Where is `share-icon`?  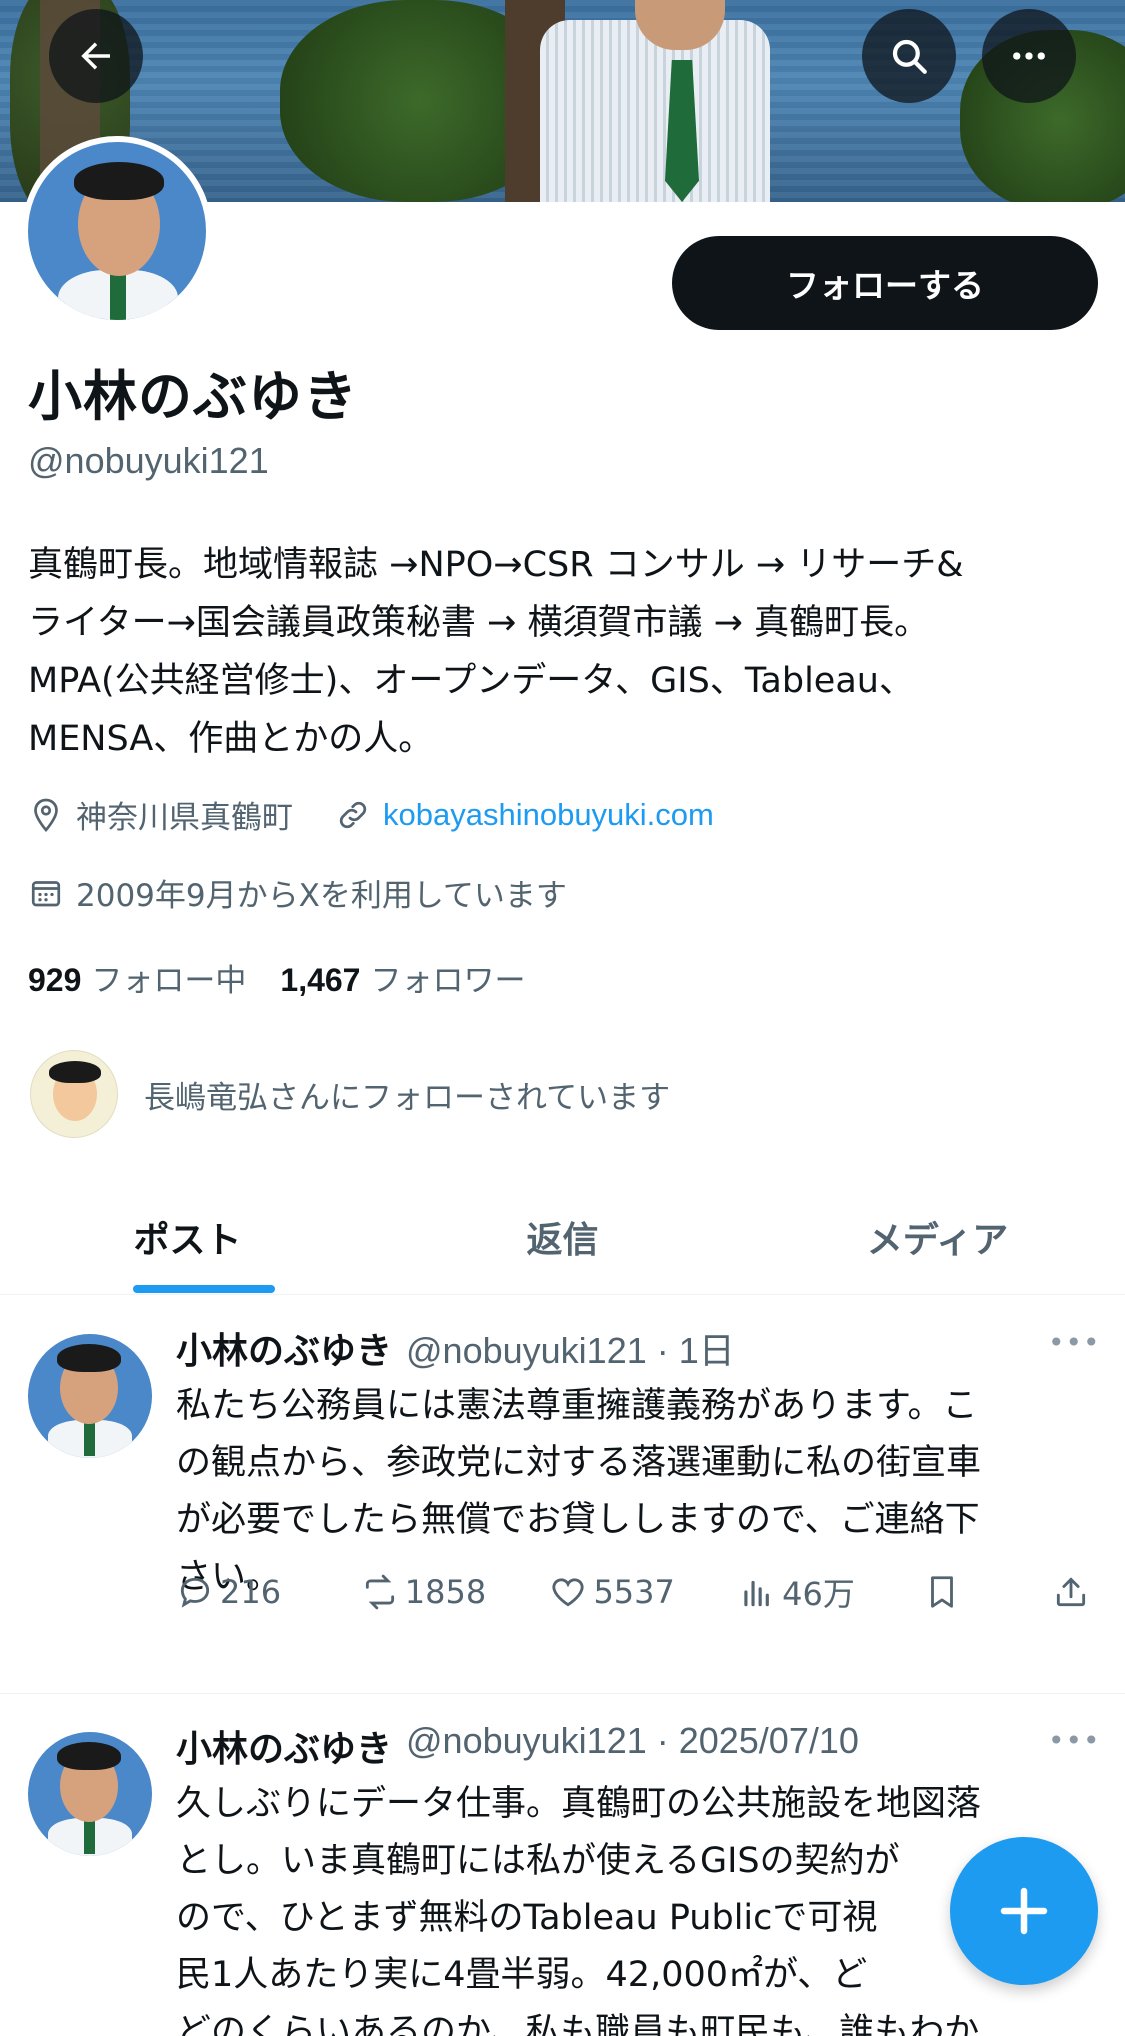
share-icon is located at coordinates (1071, 1592).